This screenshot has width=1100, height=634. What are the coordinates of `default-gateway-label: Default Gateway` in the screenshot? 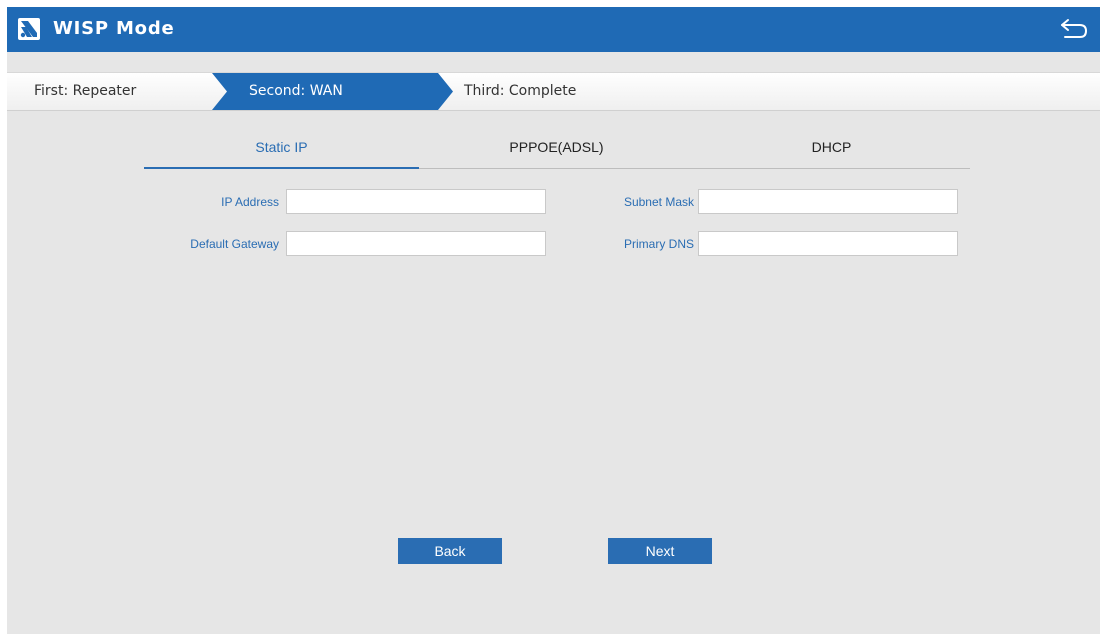 It's located at (234, 244).